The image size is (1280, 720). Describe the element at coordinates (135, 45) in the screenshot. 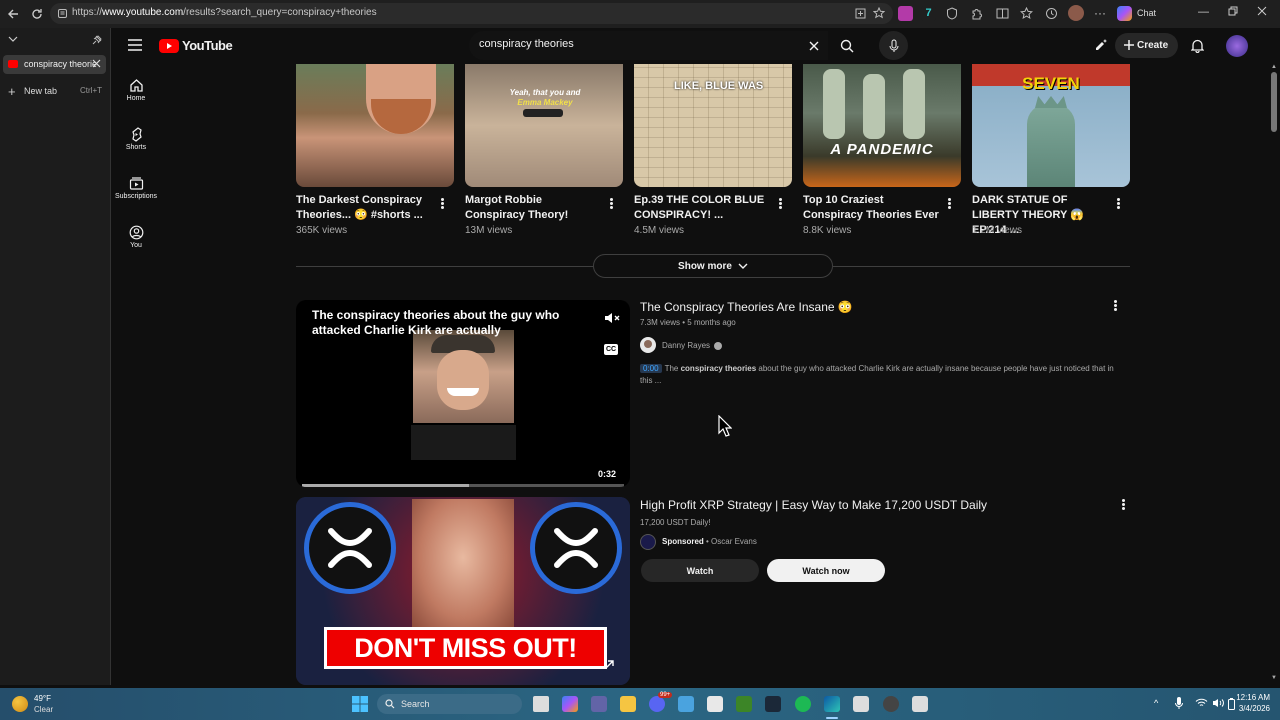

I see `hamburger-menu-icon` at that location.